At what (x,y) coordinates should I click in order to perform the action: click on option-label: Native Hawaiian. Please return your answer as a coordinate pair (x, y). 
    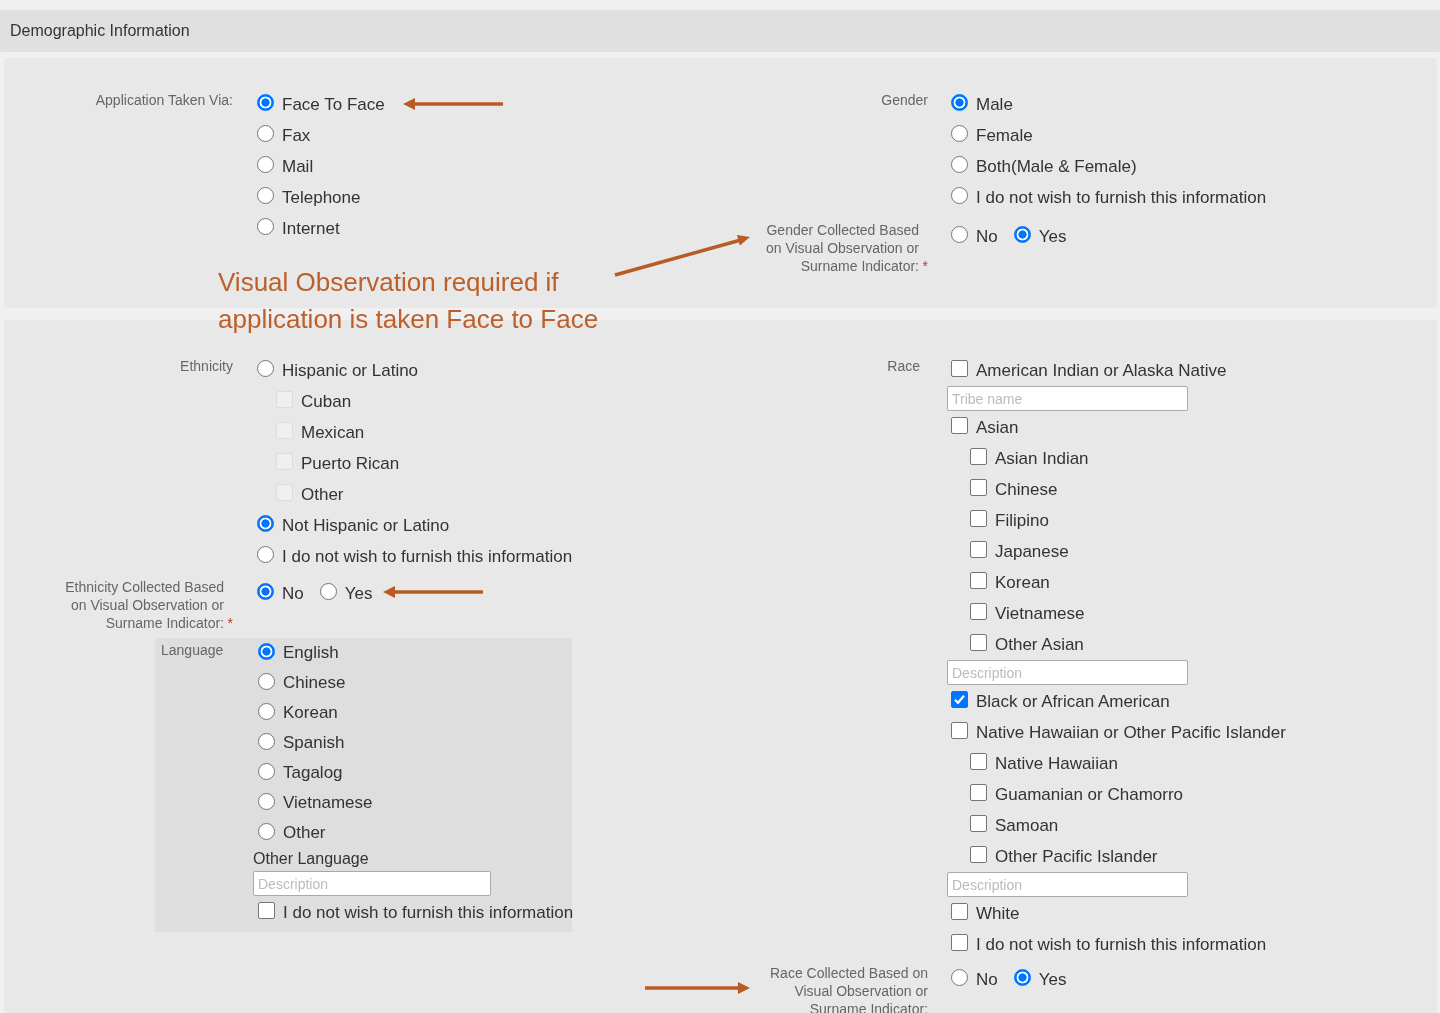
    Looking at the image, I should click on (1056, 763).